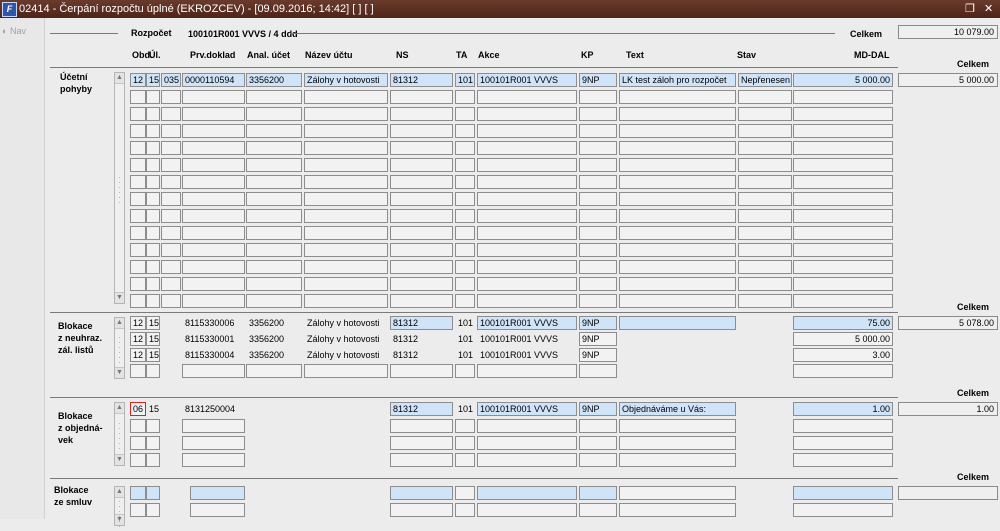 This screenshot has width=1000, height=531. What do you see at coordinates (465, 493) in the screenshot?
I see `contracts-row-0-ta` at bounding box center [465, 493].